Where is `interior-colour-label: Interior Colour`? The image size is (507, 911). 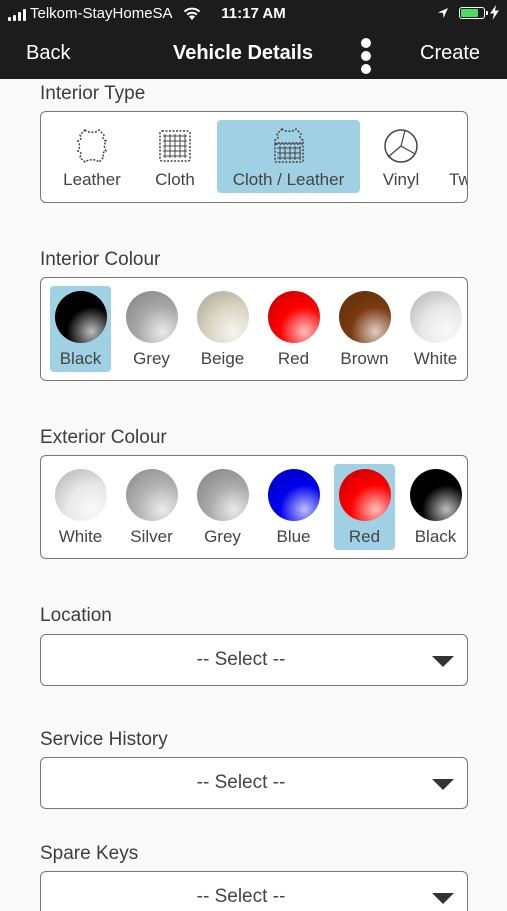
interior-colour-label: Interior Colour is located at coordinates (100, 259).